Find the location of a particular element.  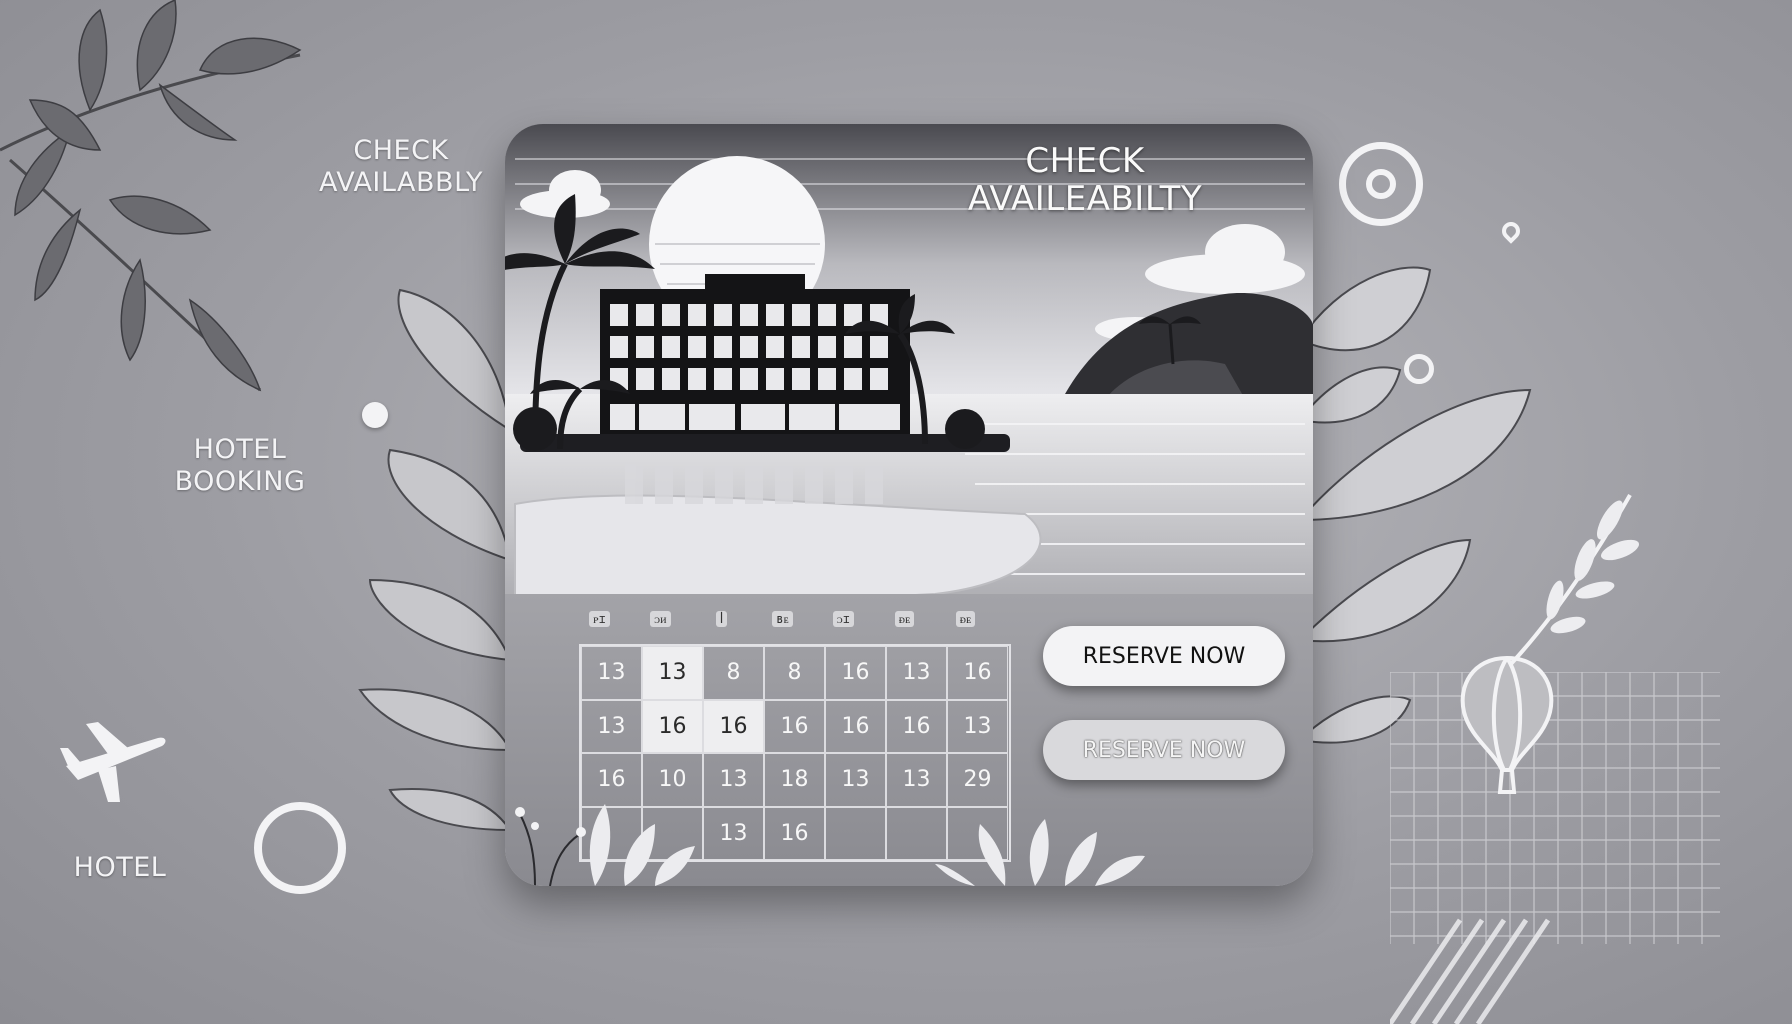

left-leaves-decoration is located at coordinates (435, 560).